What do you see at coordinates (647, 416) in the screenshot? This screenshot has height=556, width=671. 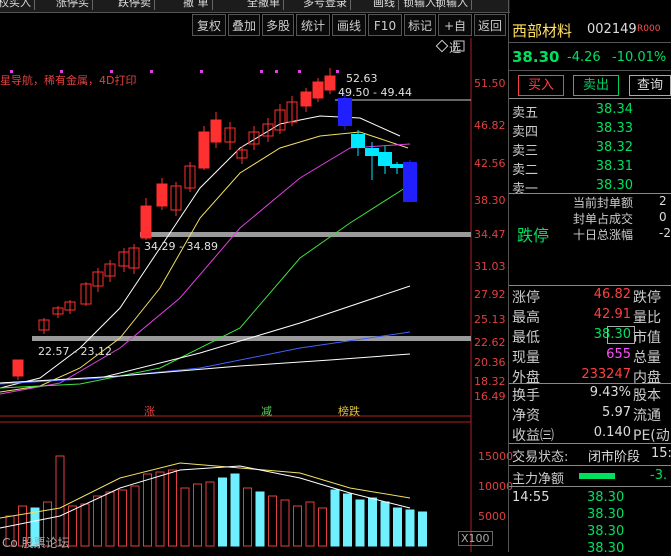 I see `stat-key-2: 流通` at bounding box center [647, 416].